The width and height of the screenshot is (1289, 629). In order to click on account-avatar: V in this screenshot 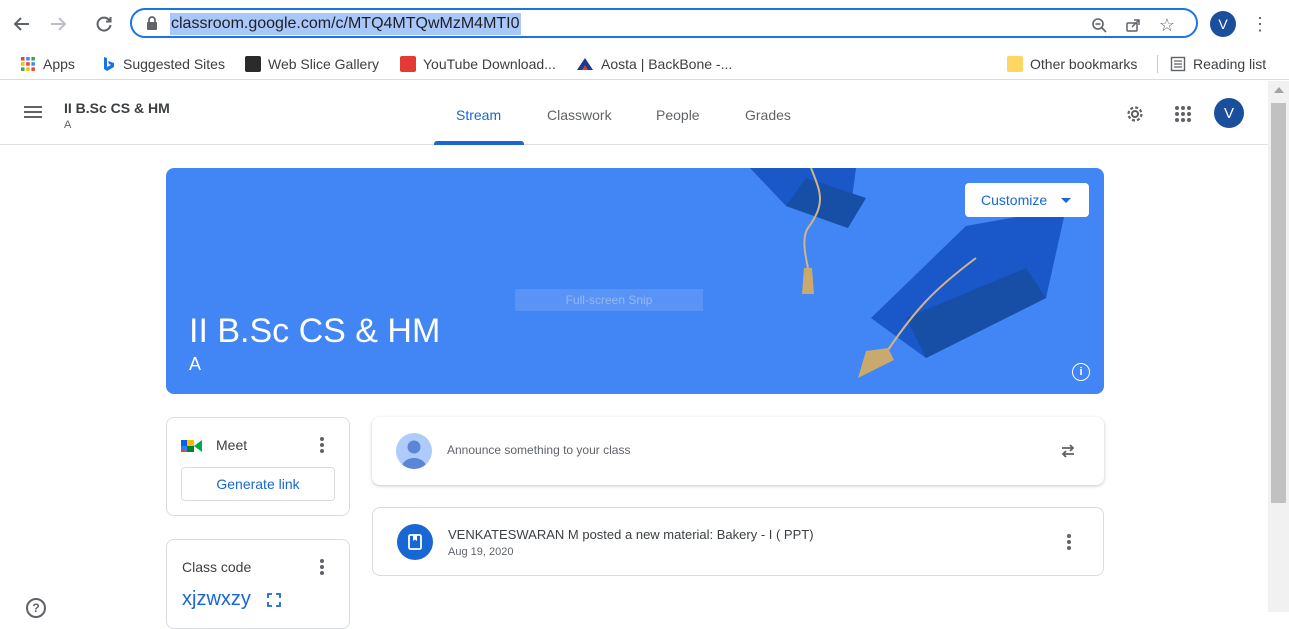, I will do `click(1229, 113)`.